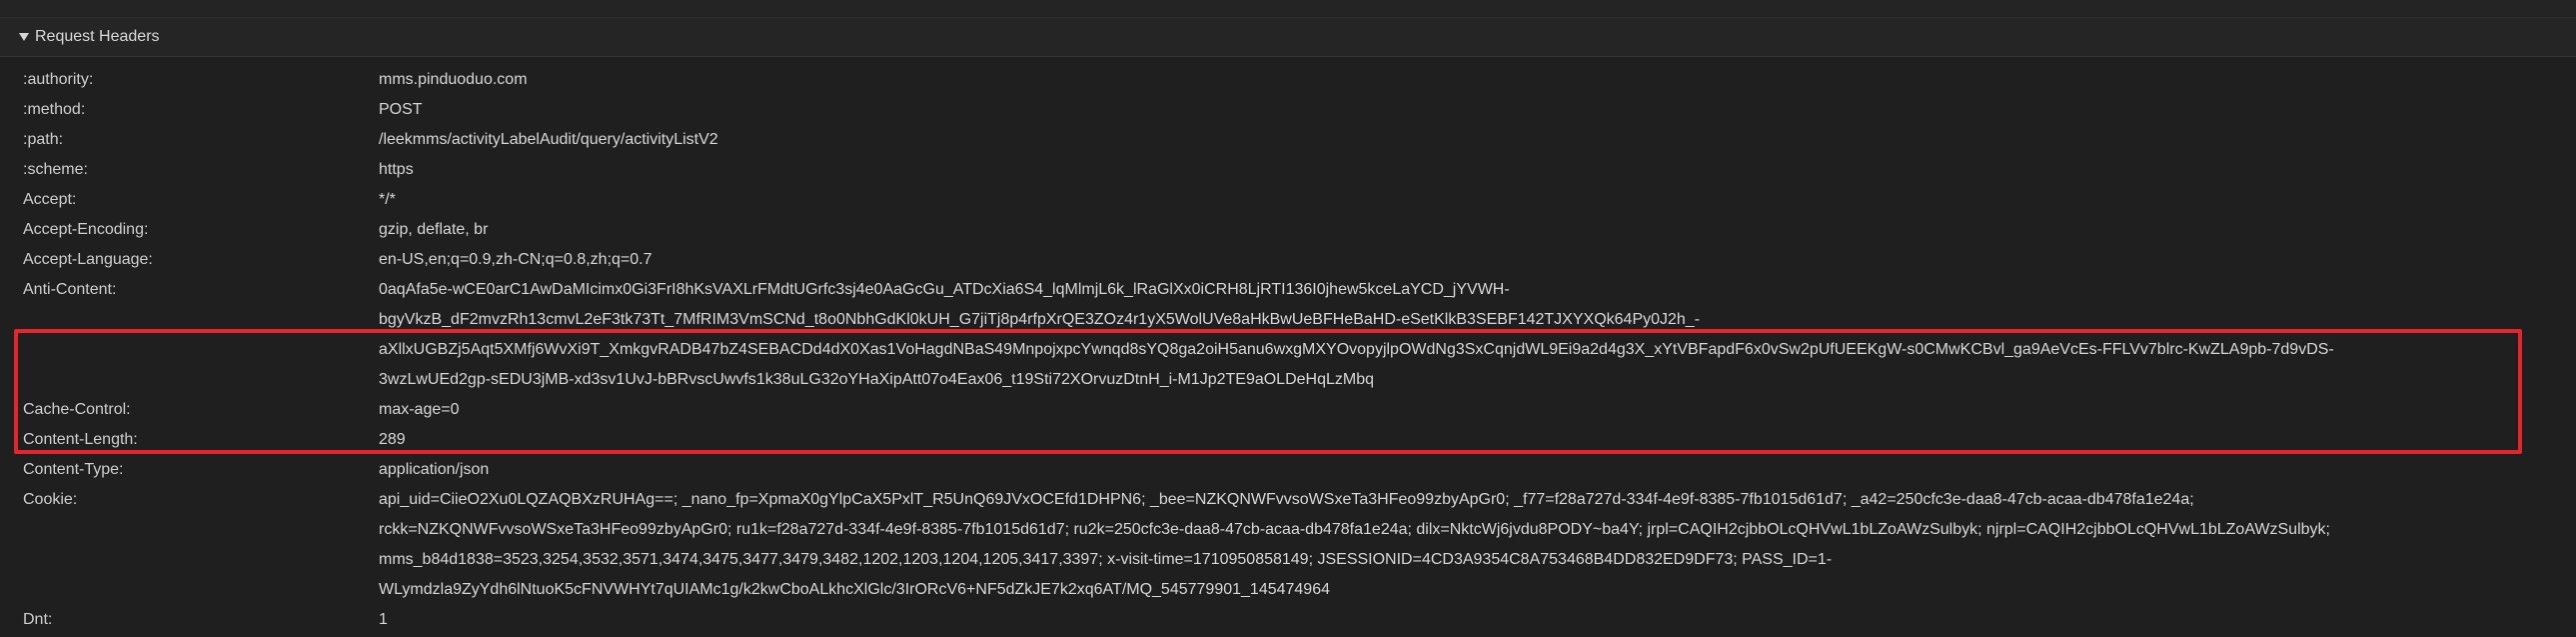  What do you see at coordinates (392, 439) in the screenshot?
I see `header-value: 289` at bounding box center [392, 439].